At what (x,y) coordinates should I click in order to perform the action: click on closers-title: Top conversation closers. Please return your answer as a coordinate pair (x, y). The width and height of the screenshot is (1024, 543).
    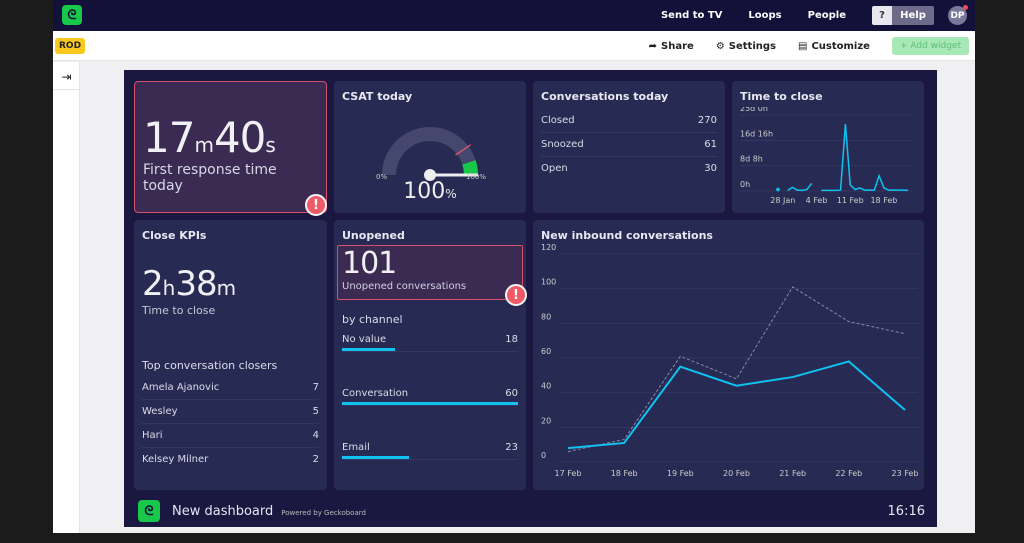
    Looking at the image, I should click on (210, 365).